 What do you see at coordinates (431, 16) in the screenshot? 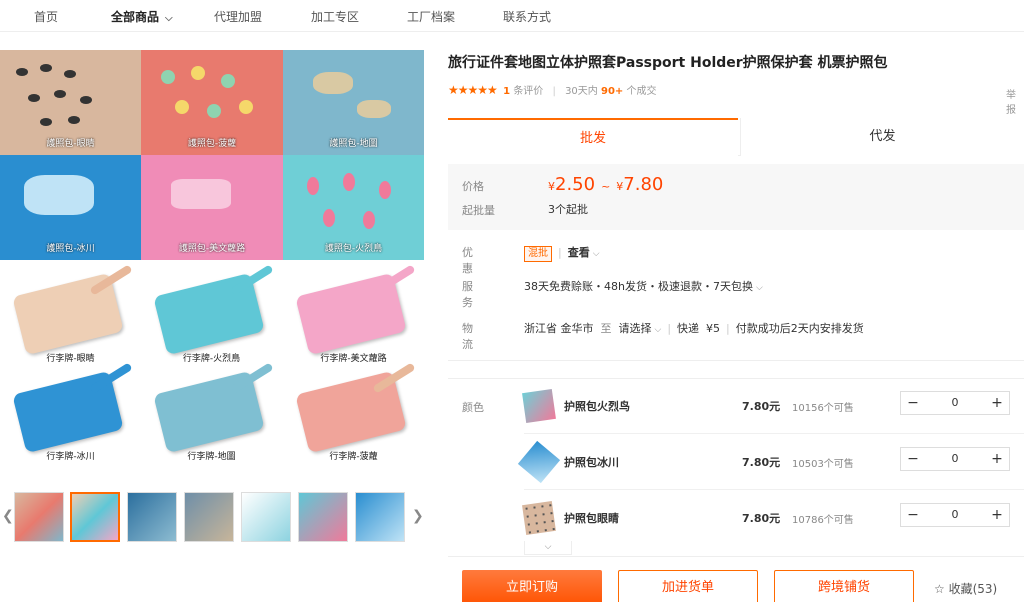
I see `nav-item-factory: 工厂档案` at bounding box center [431, 16].